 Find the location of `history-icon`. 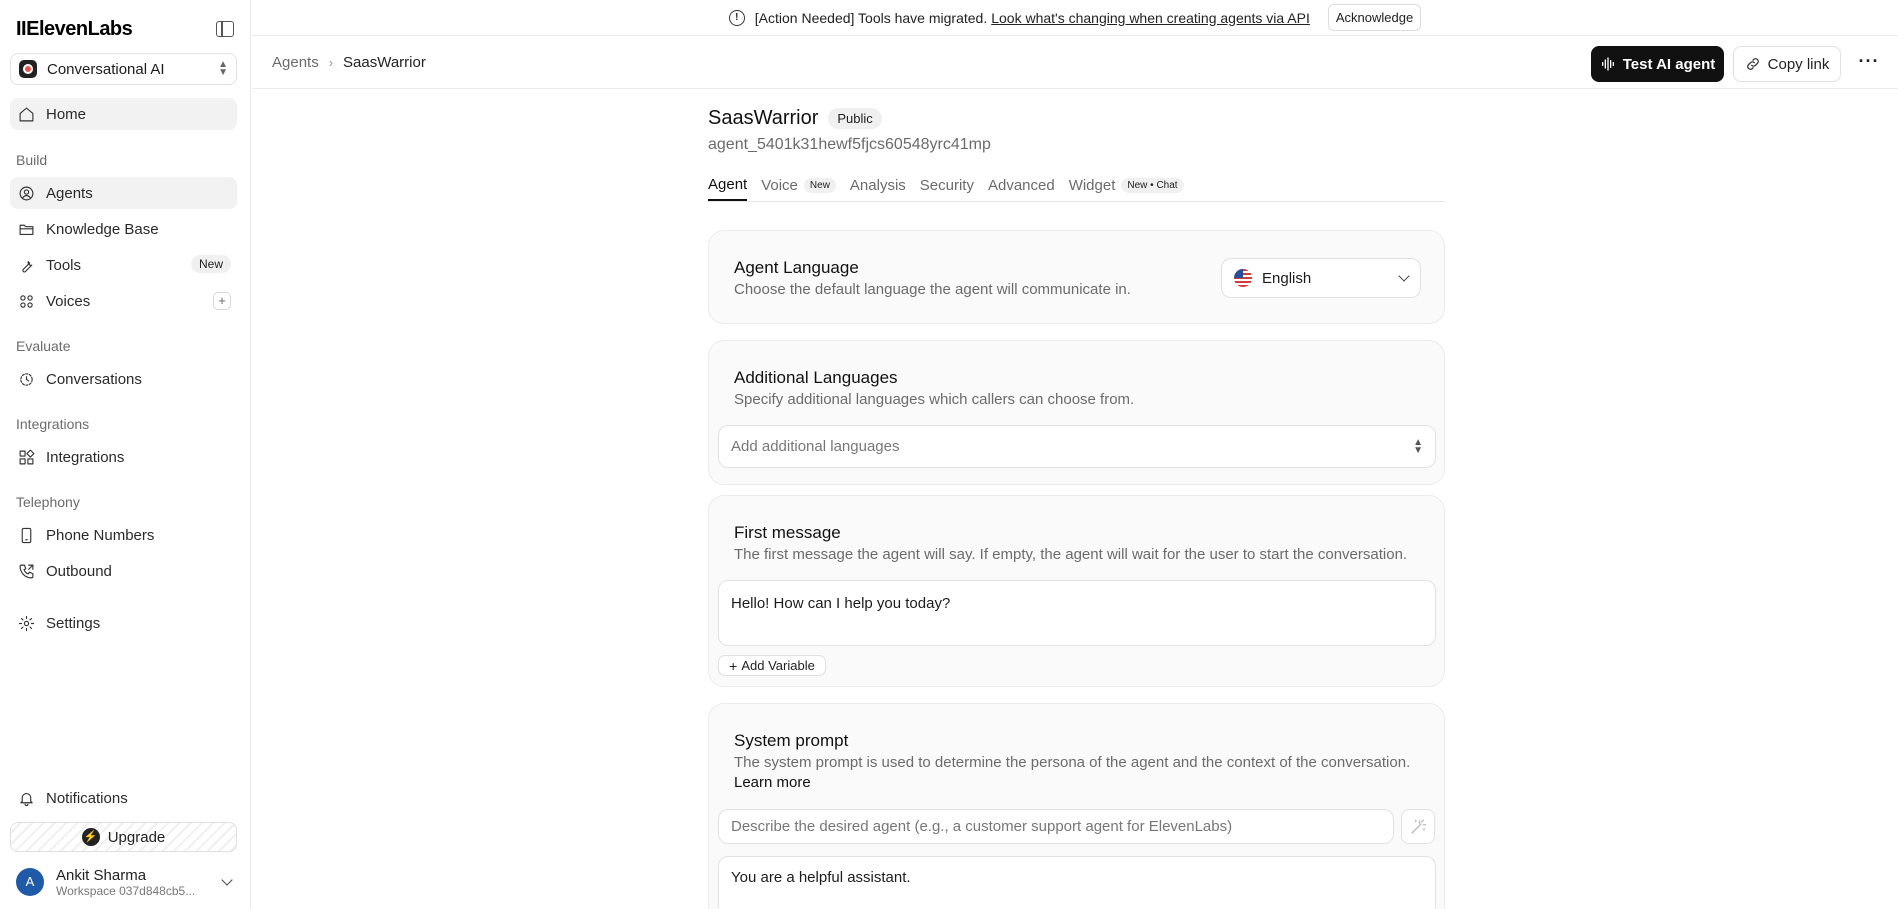

history-icon is located at coordinates (26, 379).